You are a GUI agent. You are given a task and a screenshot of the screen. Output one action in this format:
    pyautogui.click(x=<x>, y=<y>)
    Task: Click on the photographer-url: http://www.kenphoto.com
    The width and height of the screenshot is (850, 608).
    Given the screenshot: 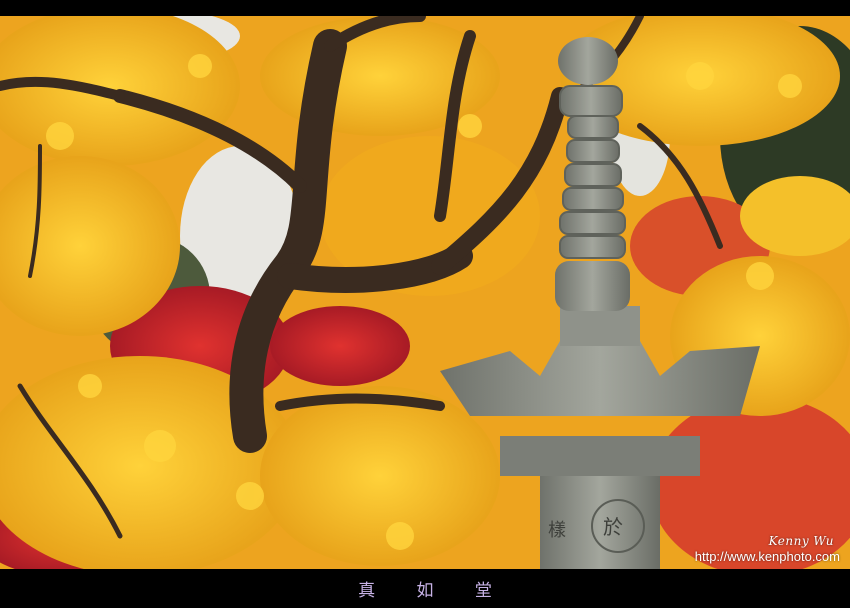 What is the action you would take?
    pyautogui.click(x=767, y=556)
    